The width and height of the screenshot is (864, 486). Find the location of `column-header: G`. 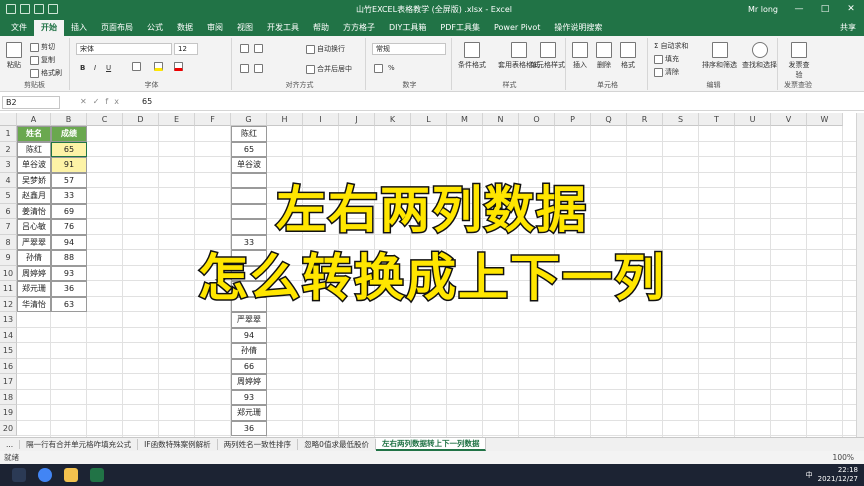

column-header: G is located at coordinates (249, 119).